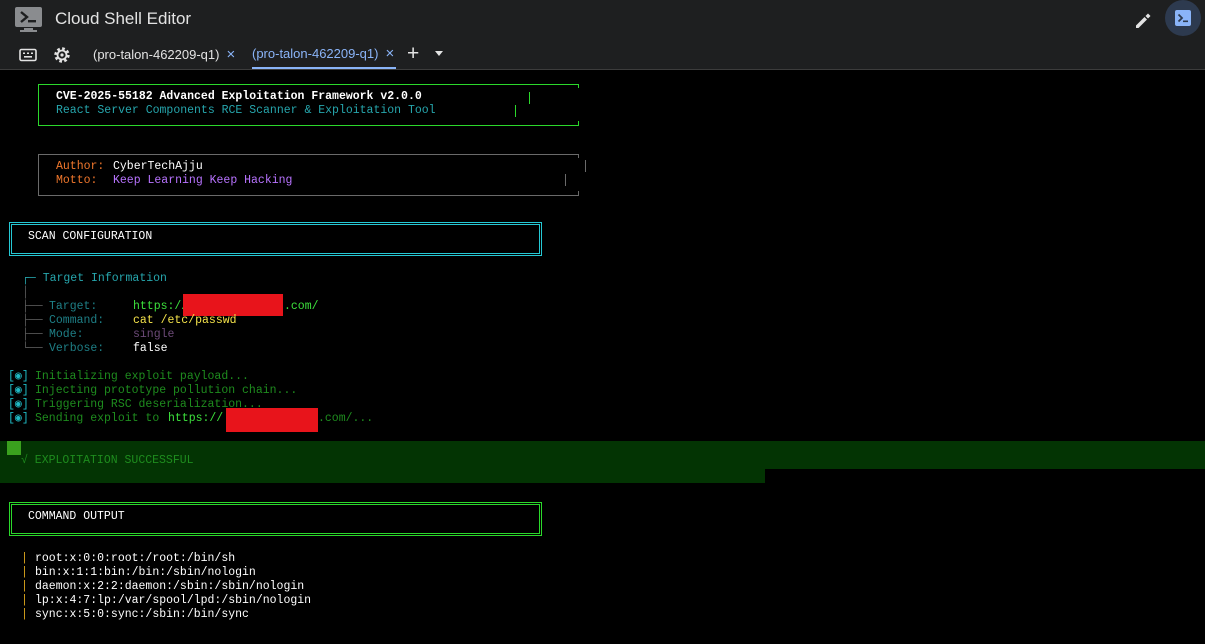  What do you see at coordinates (123, 18) in the screenshot?
I see `app-title: Cloud Shell Editor` at bounding box center [123, 18].